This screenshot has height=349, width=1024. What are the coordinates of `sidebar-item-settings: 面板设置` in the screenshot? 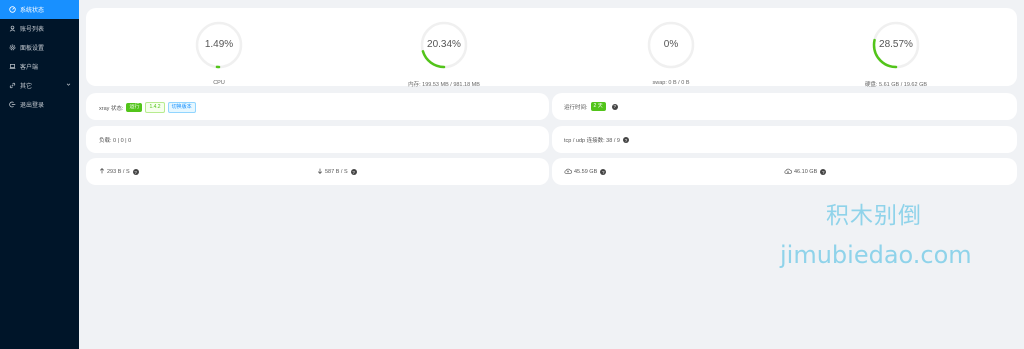 It's located at (39, 47).